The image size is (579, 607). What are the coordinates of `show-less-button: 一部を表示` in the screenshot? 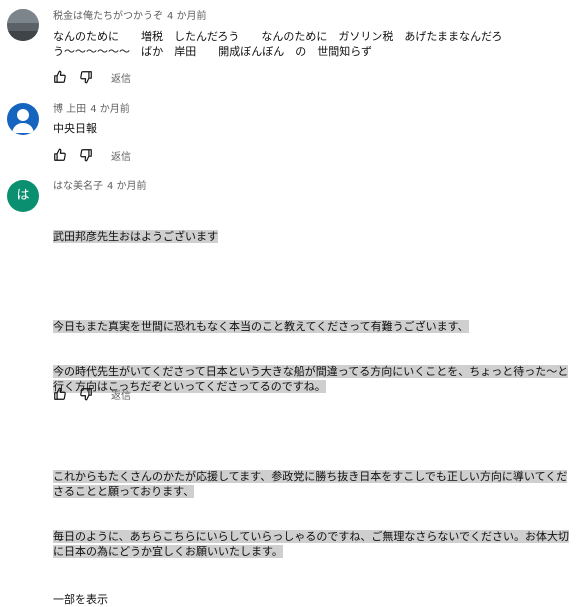 It's located at (314, 599).